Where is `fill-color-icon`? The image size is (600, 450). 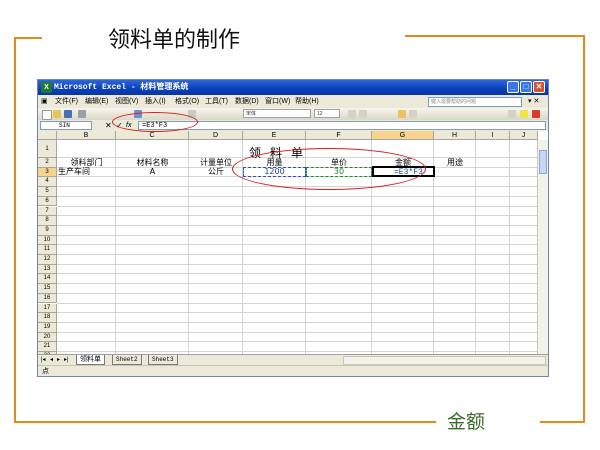 fill-color-icon is located at coordinates (524, 114).